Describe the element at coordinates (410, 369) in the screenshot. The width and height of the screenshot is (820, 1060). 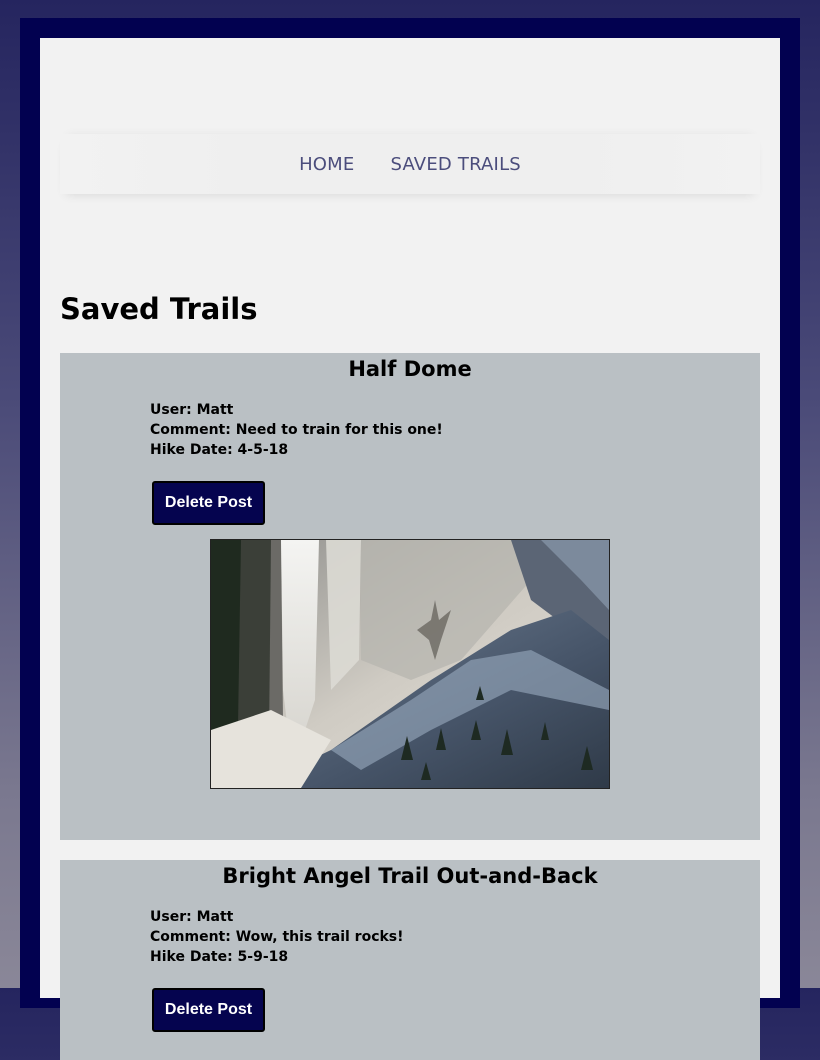
I see `trail-title: Half Dome` at that location.